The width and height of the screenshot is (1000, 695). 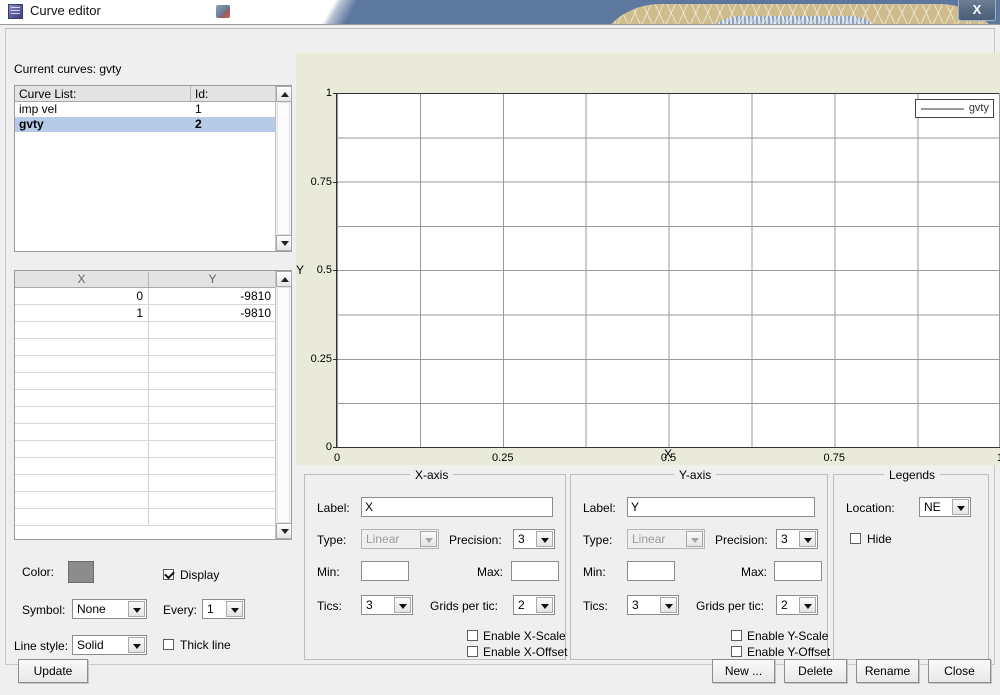 What do you see at coordinates (472, 635) in the screenshot?
I see `enable-x-scale-checkbox` at bounding box center [472, 635].